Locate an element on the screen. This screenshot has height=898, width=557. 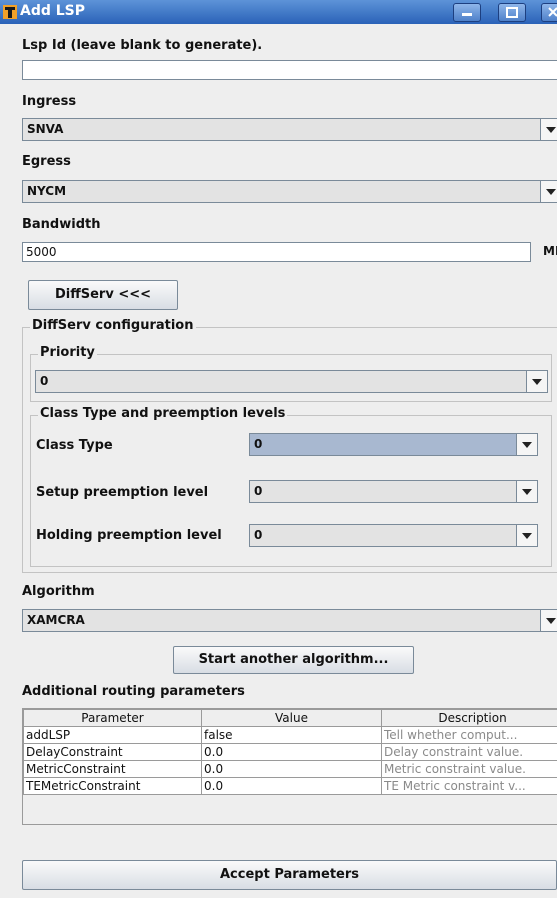
accept-parameters-button: Accept Parameters is located at coordinates (289, 875).